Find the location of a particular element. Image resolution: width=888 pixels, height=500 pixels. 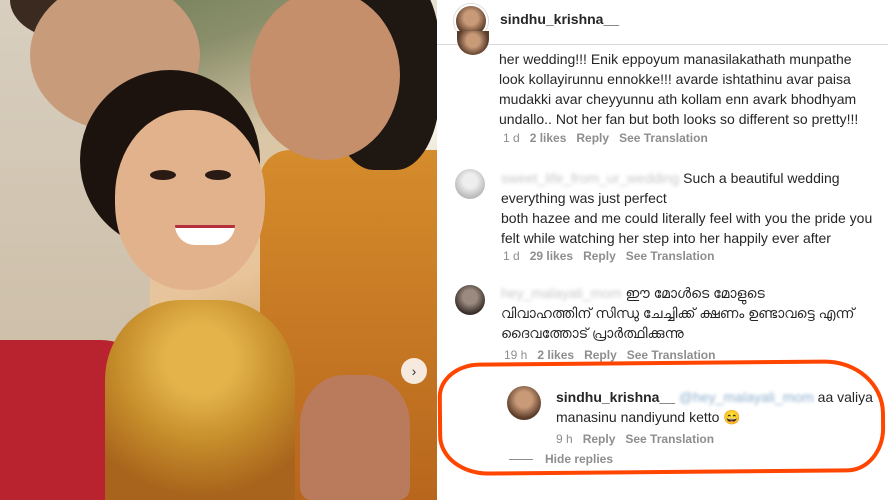

post-header: sindhu_krishna__ is located at coordinates (662, 22).